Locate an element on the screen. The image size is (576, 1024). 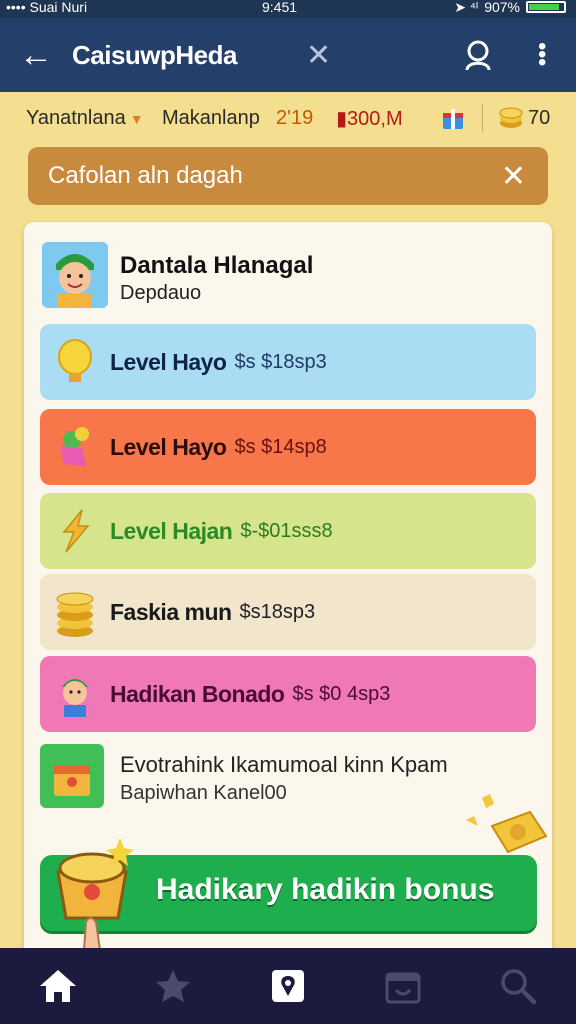
nav-search is located at coordinates (517, 986).